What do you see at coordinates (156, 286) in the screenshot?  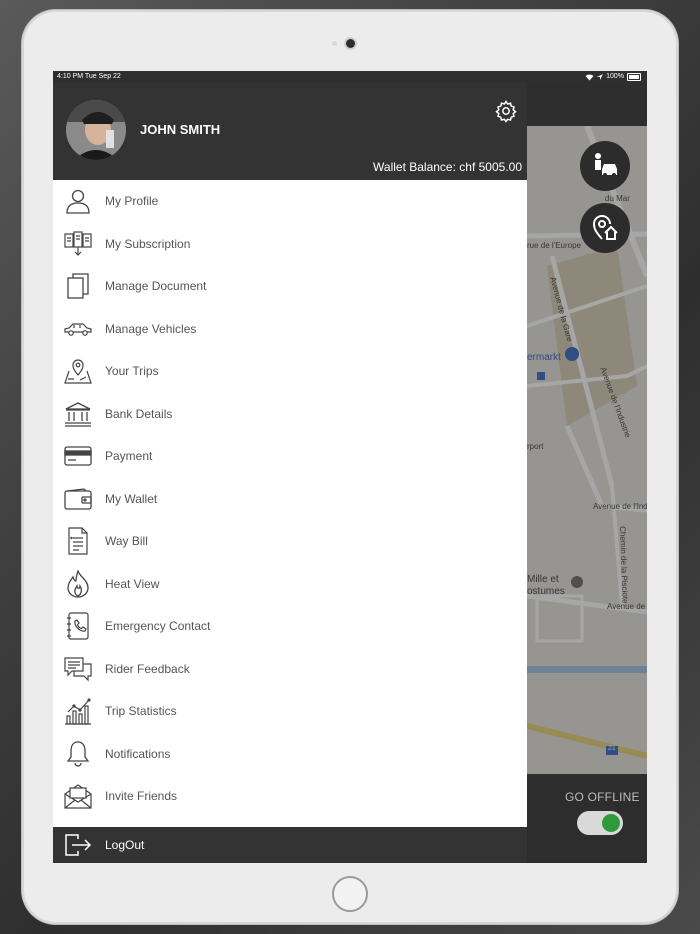 I see `menu-label: Manage Document` at bounding box center [156, 286].